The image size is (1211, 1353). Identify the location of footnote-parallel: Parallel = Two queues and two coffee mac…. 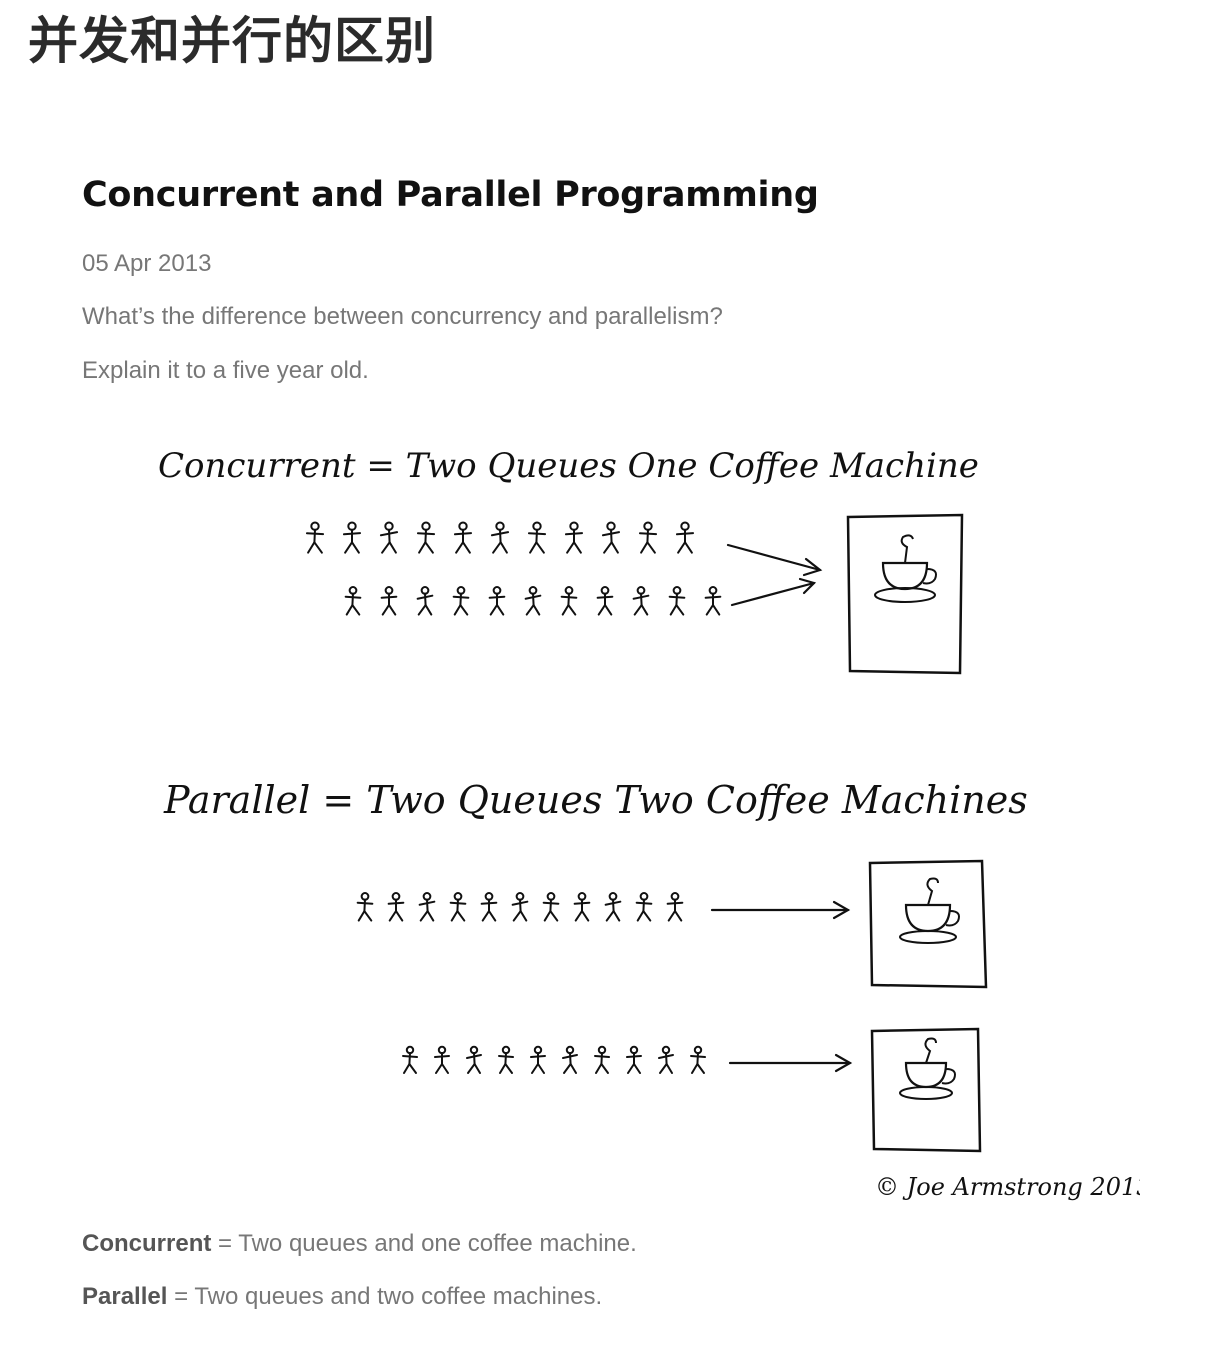
(342, 1297).